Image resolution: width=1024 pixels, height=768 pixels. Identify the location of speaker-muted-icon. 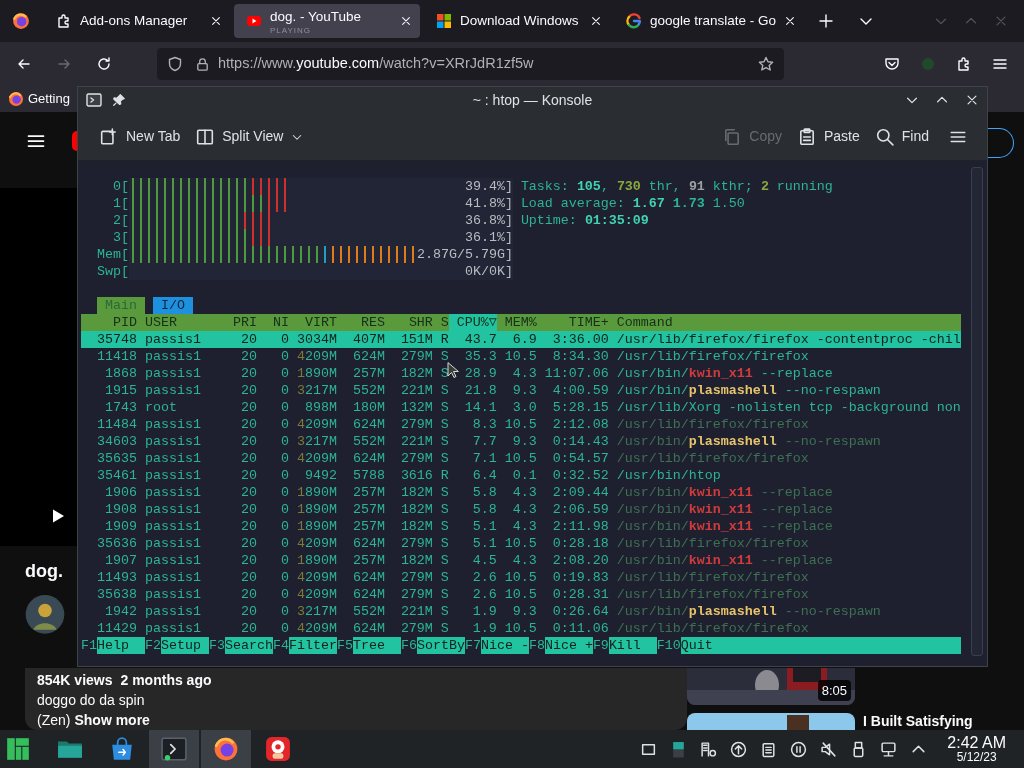
(829, 749).